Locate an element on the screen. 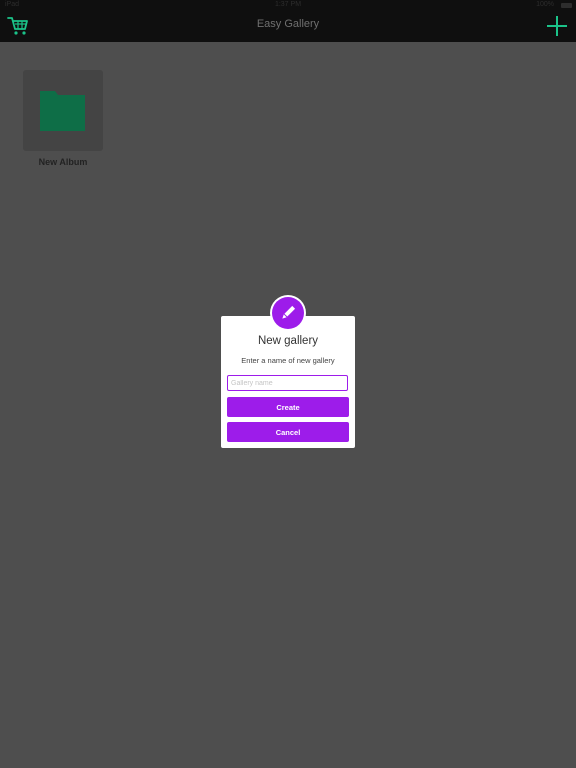 This screenshot has height=768, width=576. status-bar: iPad 1:37 PM 100% is located at coordinates (288, 5).